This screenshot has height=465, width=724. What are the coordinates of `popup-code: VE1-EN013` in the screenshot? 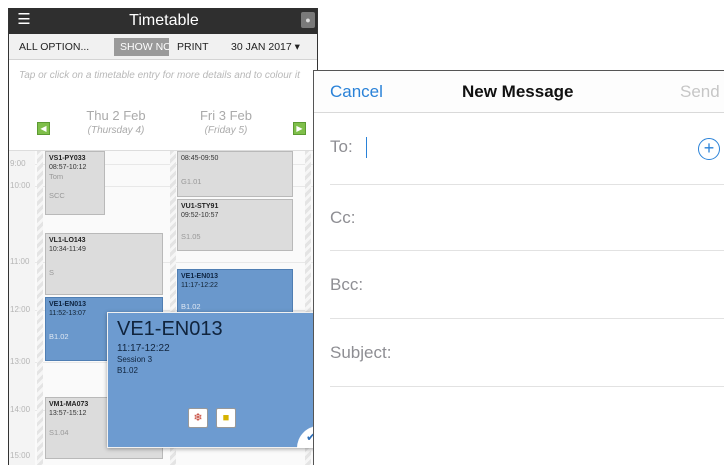 It's located at (170, 329).